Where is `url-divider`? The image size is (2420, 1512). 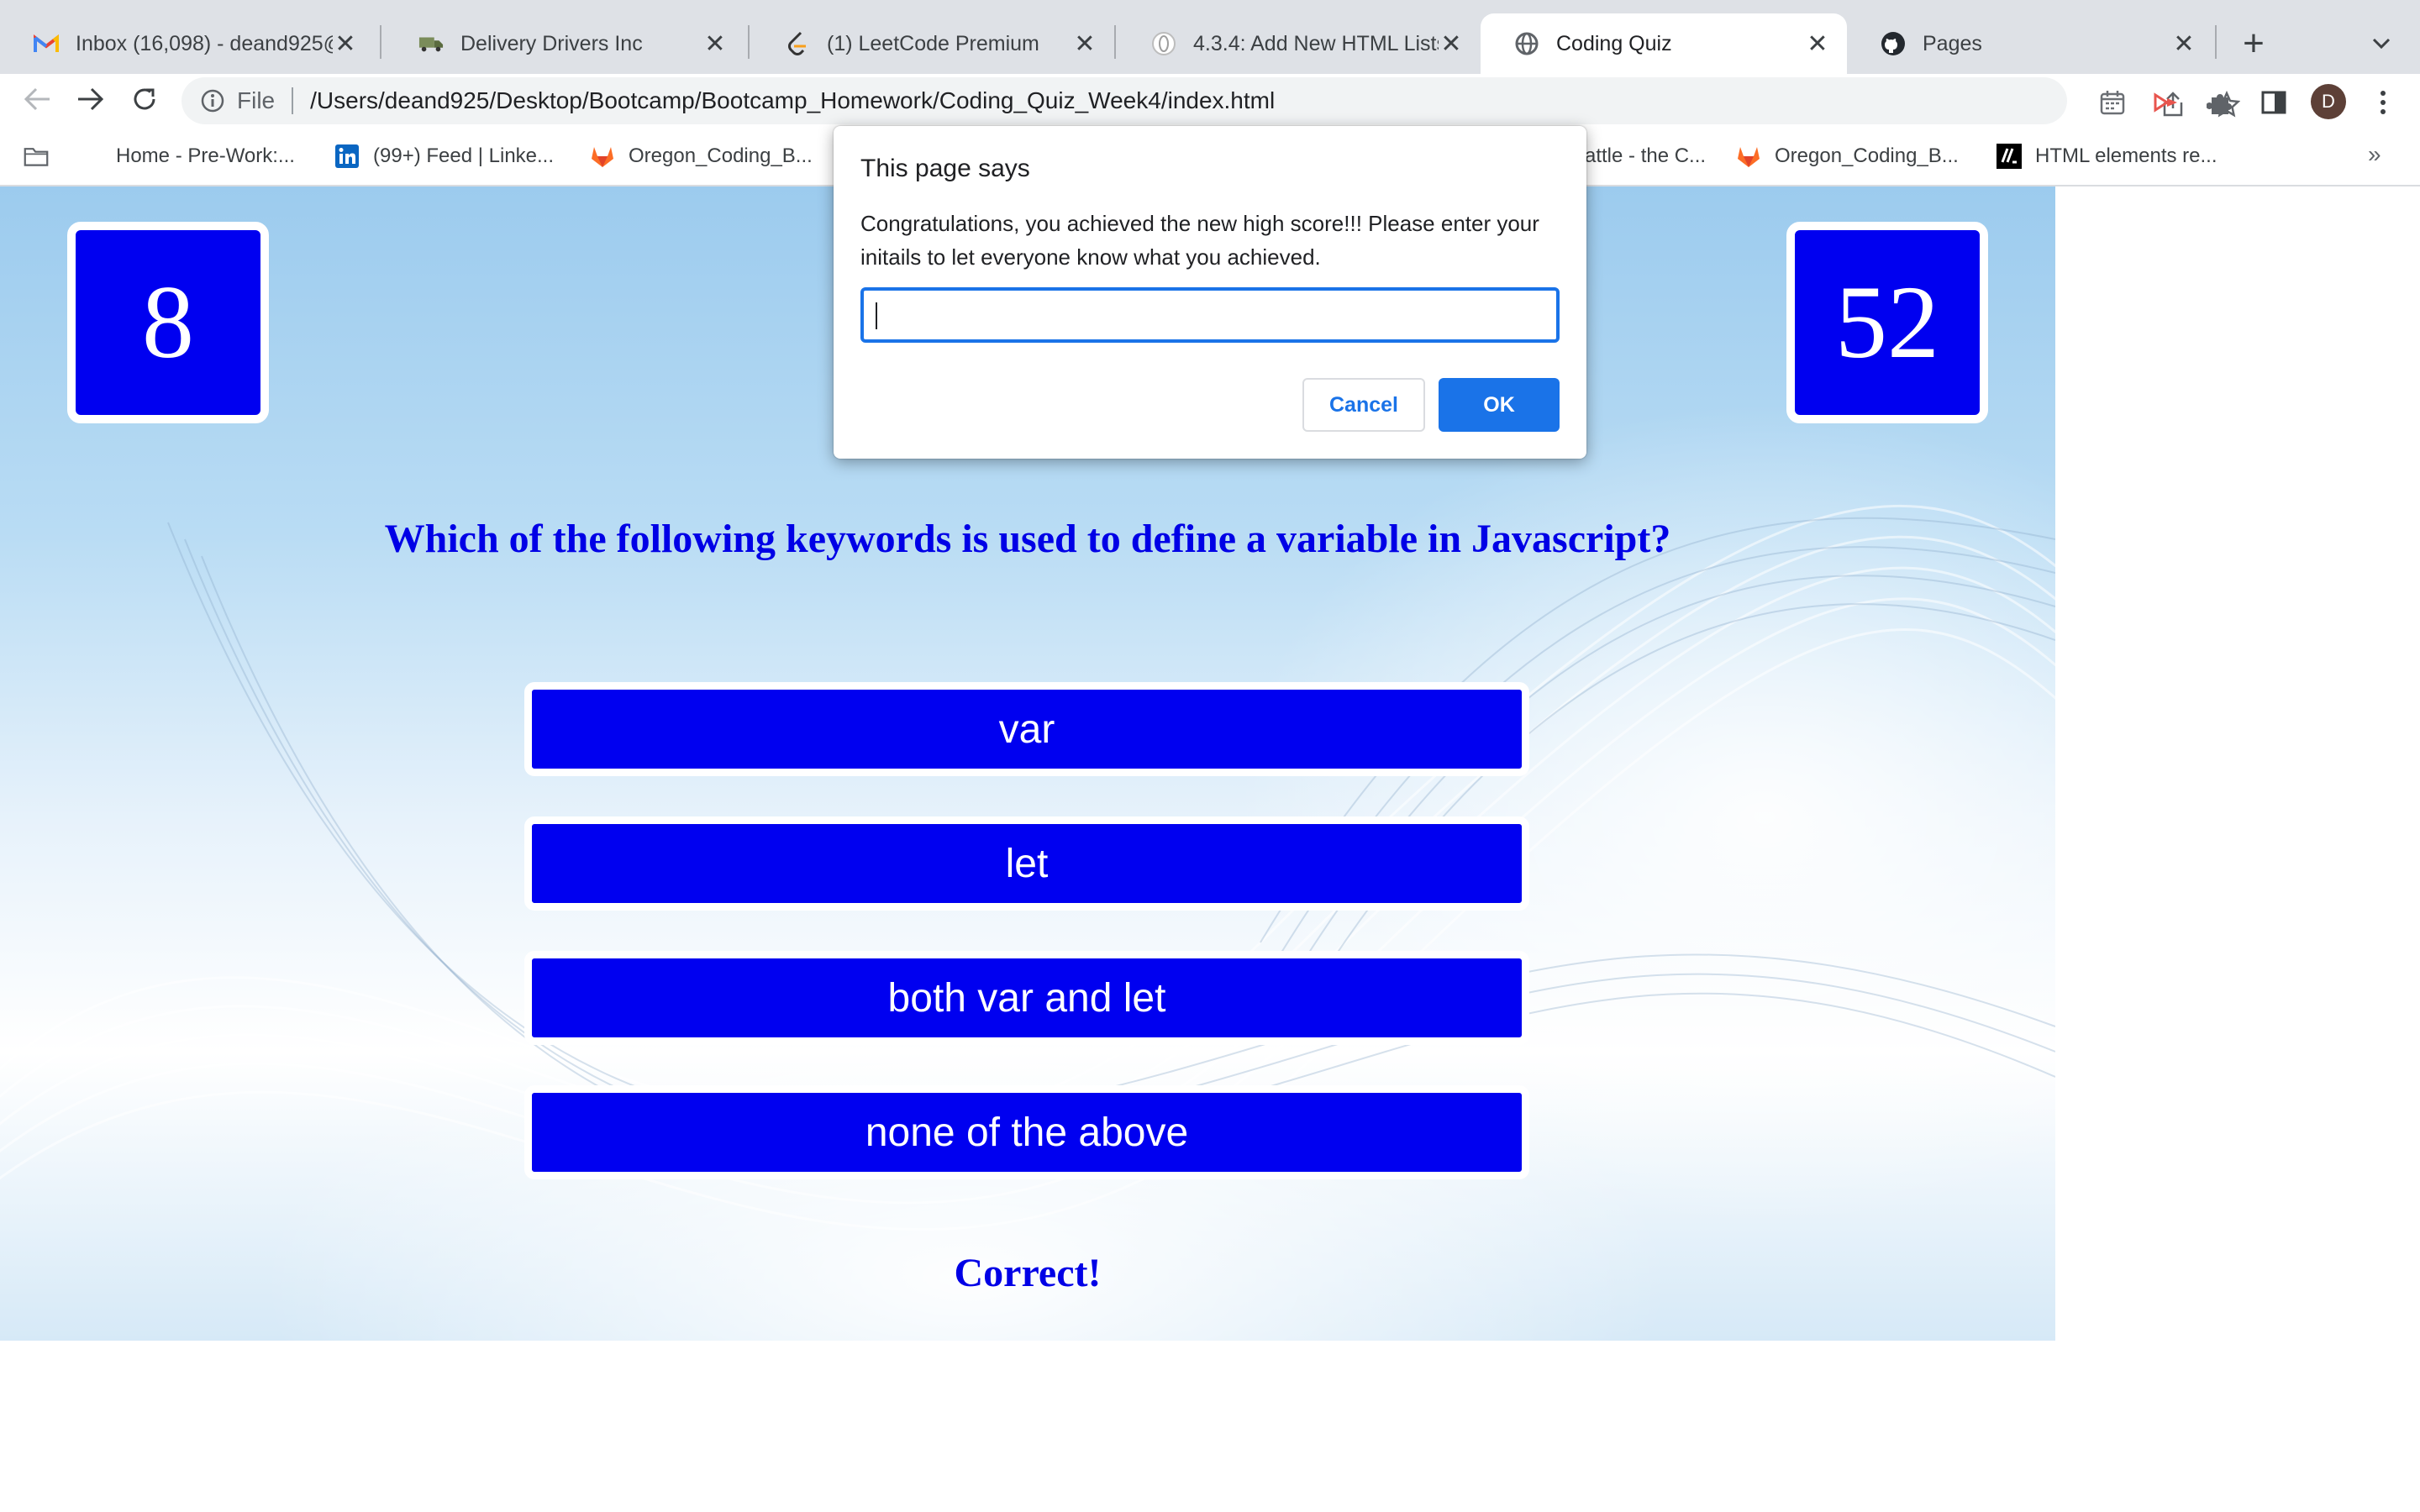 url-divider is located at coordinates (293, 100).